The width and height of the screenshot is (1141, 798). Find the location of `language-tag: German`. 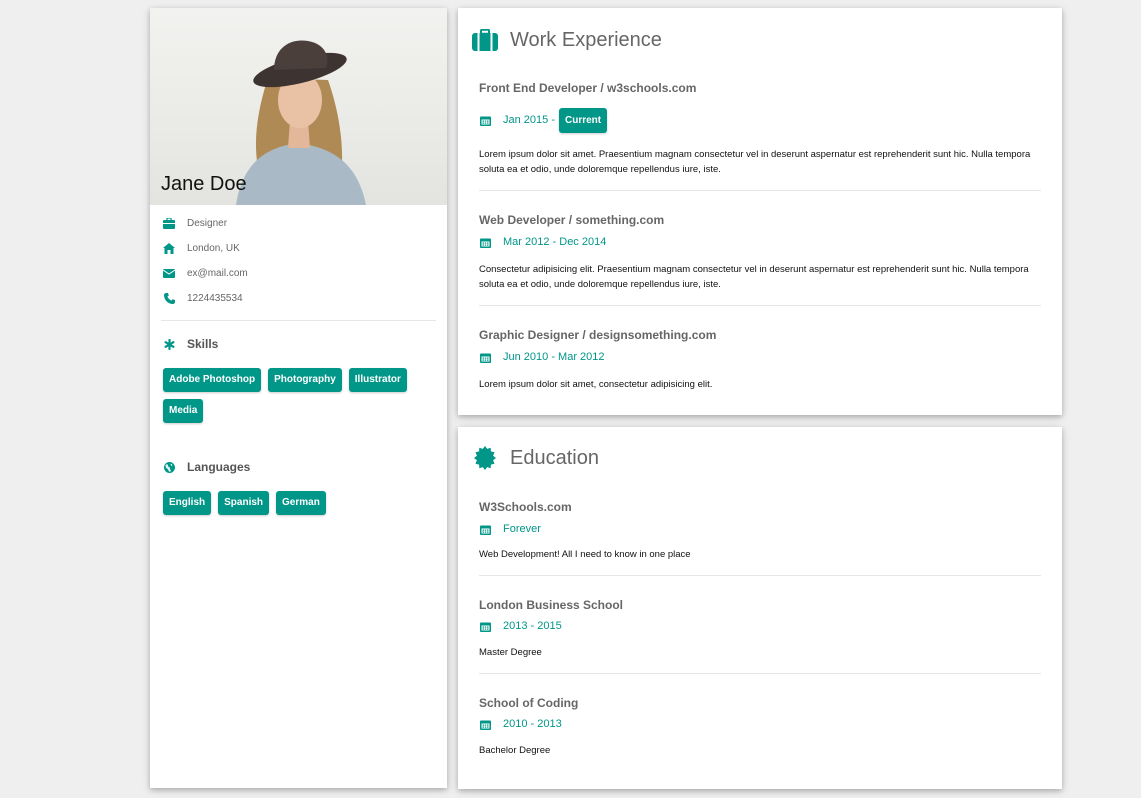

language-tag: German is located at coordinates (301, 503).